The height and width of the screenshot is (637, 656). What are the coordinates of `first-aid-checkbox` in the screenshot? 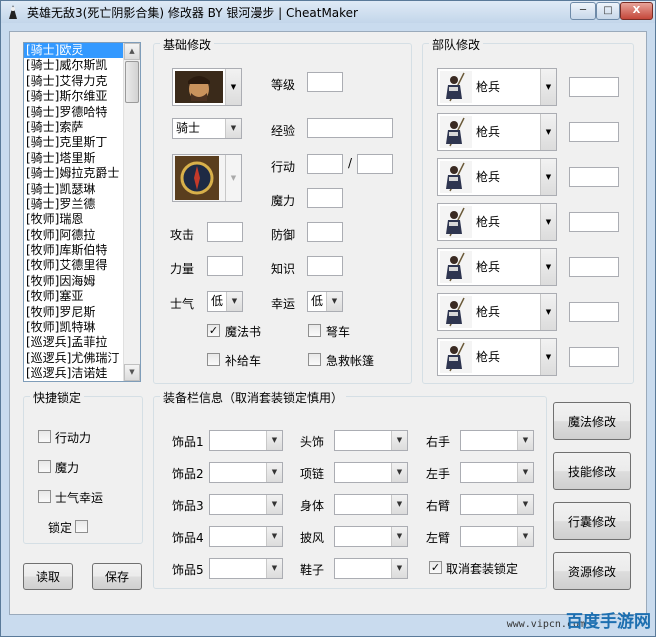 It's located at (314, 359).